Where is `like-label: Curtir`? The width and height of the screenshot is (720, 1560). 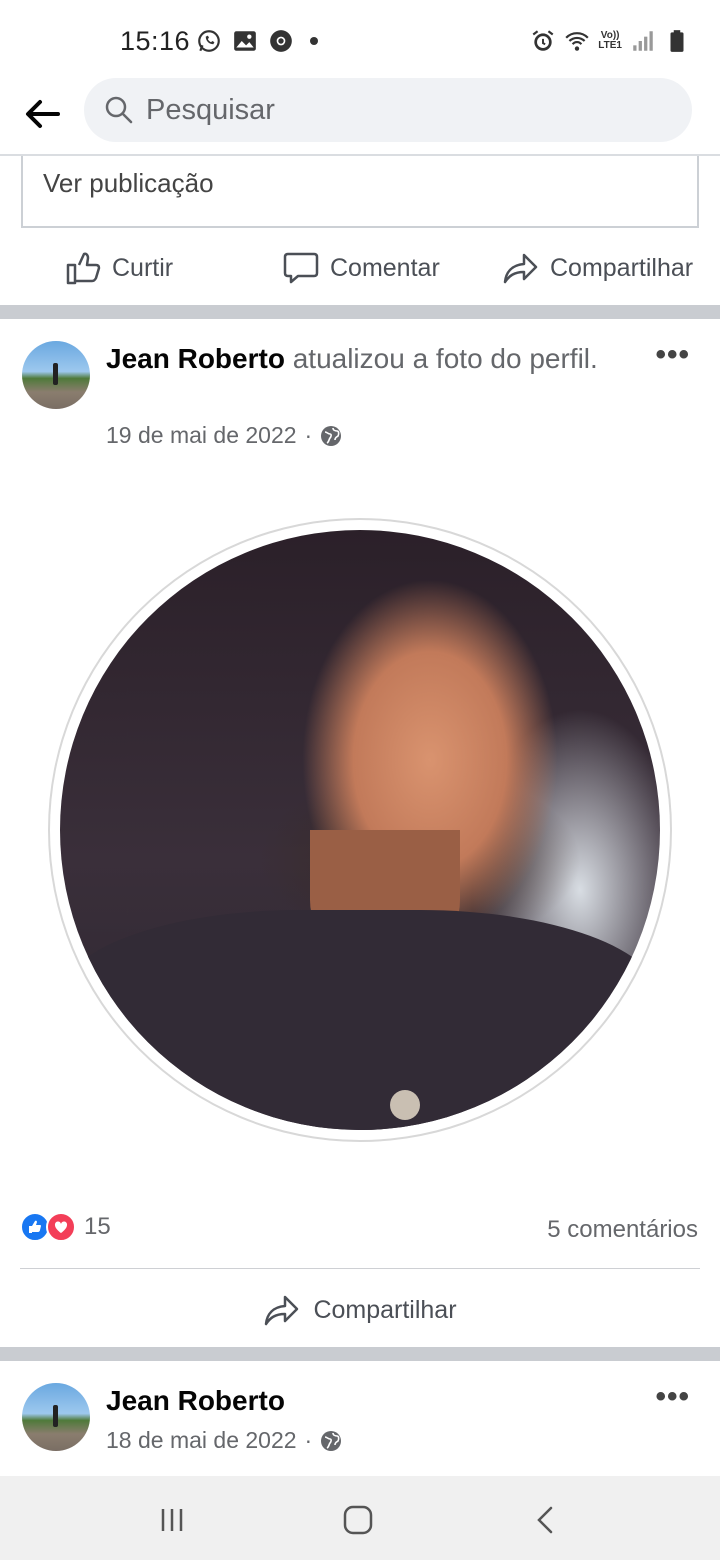
like-label: Curtir is located at coordinates (143, 267).